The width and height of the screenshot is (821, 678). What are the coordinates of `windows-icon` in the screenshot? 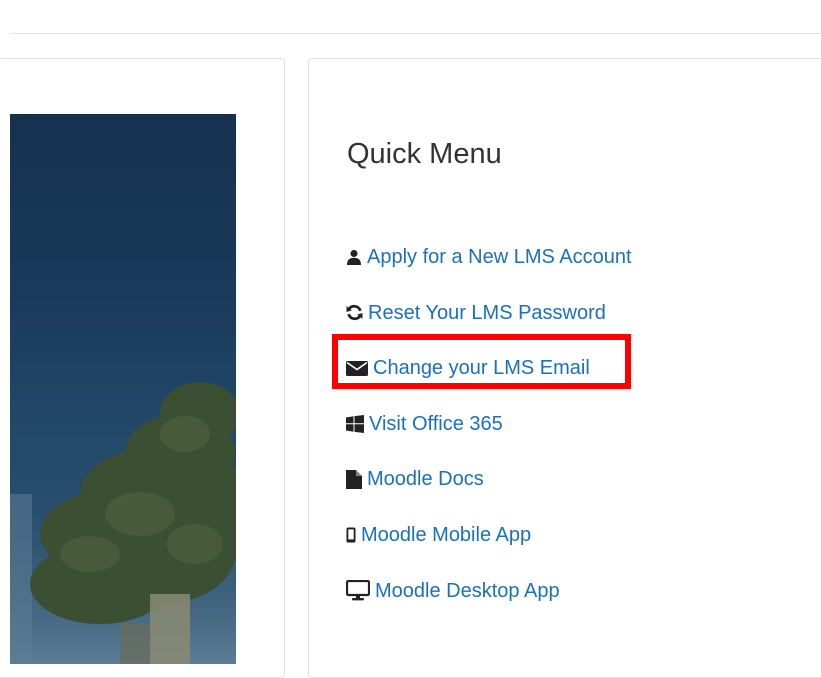 It's located at (355, 423).